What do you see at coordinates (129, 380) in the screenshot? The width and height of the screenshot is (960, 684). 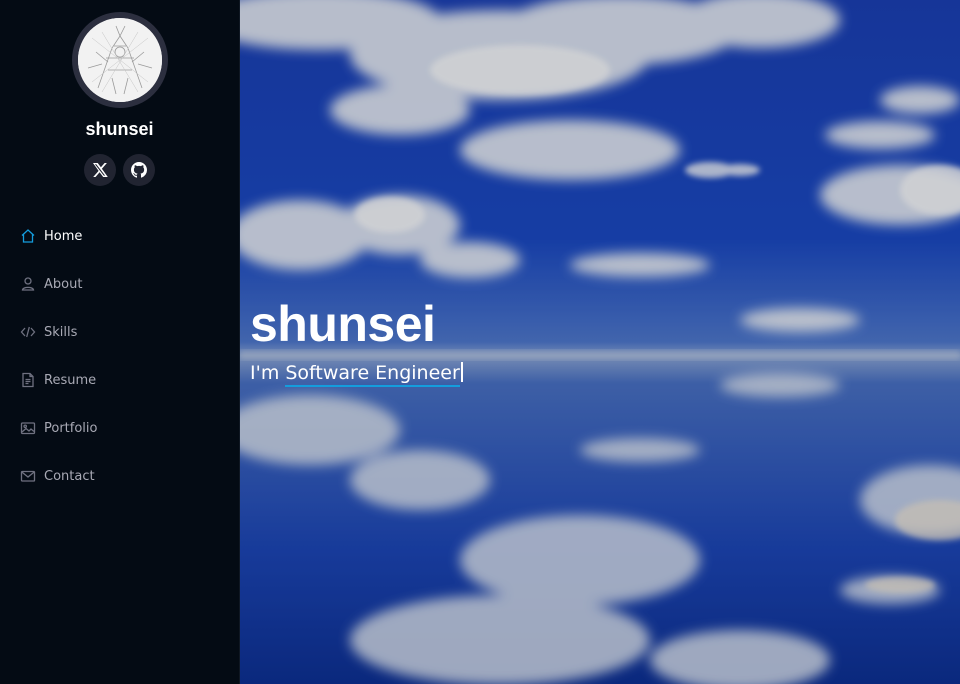 I see `nav-item-resume: Resume` at bounding box center [129, 380].